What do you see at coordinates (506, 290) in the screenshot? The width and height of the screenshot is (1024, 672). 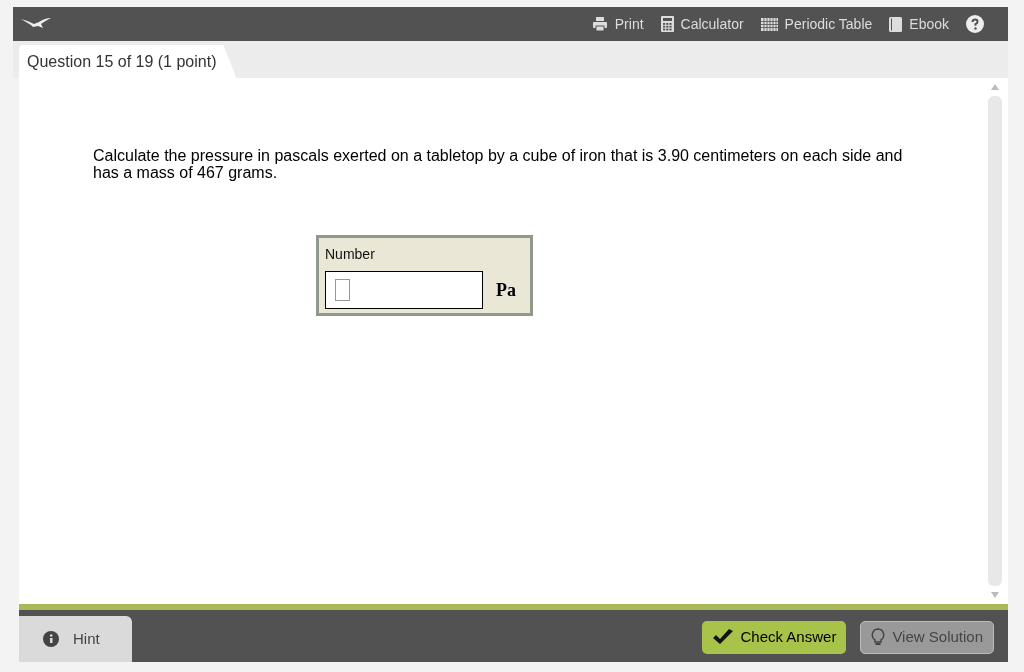 I see `unit-label: Pa` at bounding box center [506, 290].